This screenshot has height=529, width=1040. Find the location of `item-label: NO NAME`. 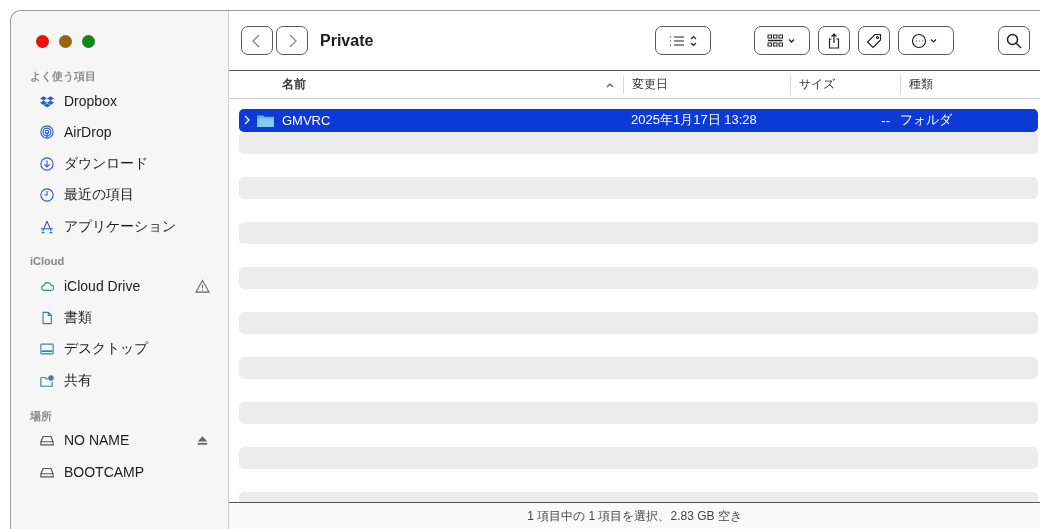

item-label: NO NAME is located at coordinates (97, 440).